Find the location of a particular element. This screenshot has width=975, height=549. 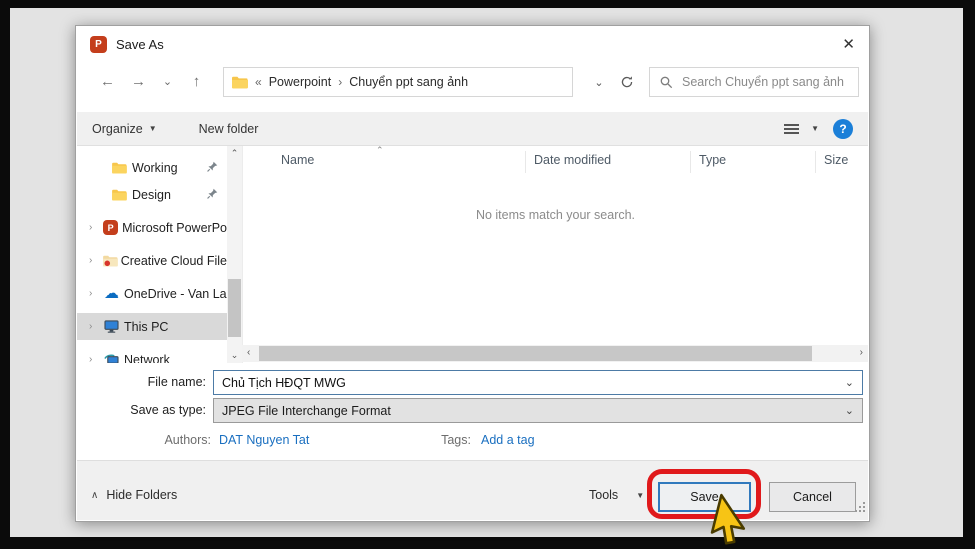

dialog-title: Save As is located at coordinates (140, 44).